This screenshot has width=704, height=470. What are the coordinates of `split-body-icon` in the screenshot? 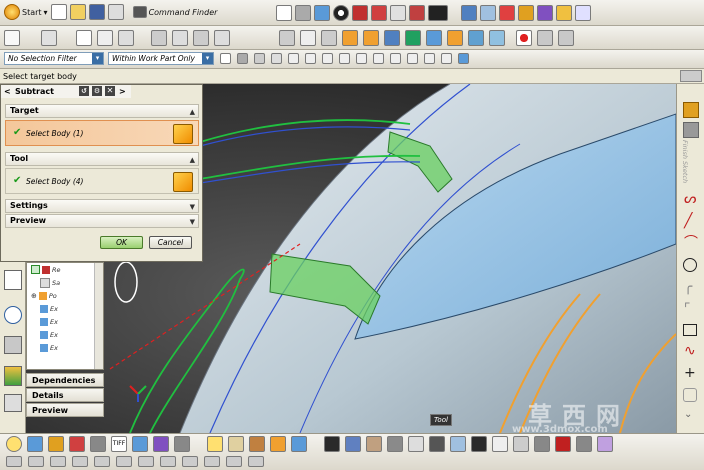 It's located at (497, 38).